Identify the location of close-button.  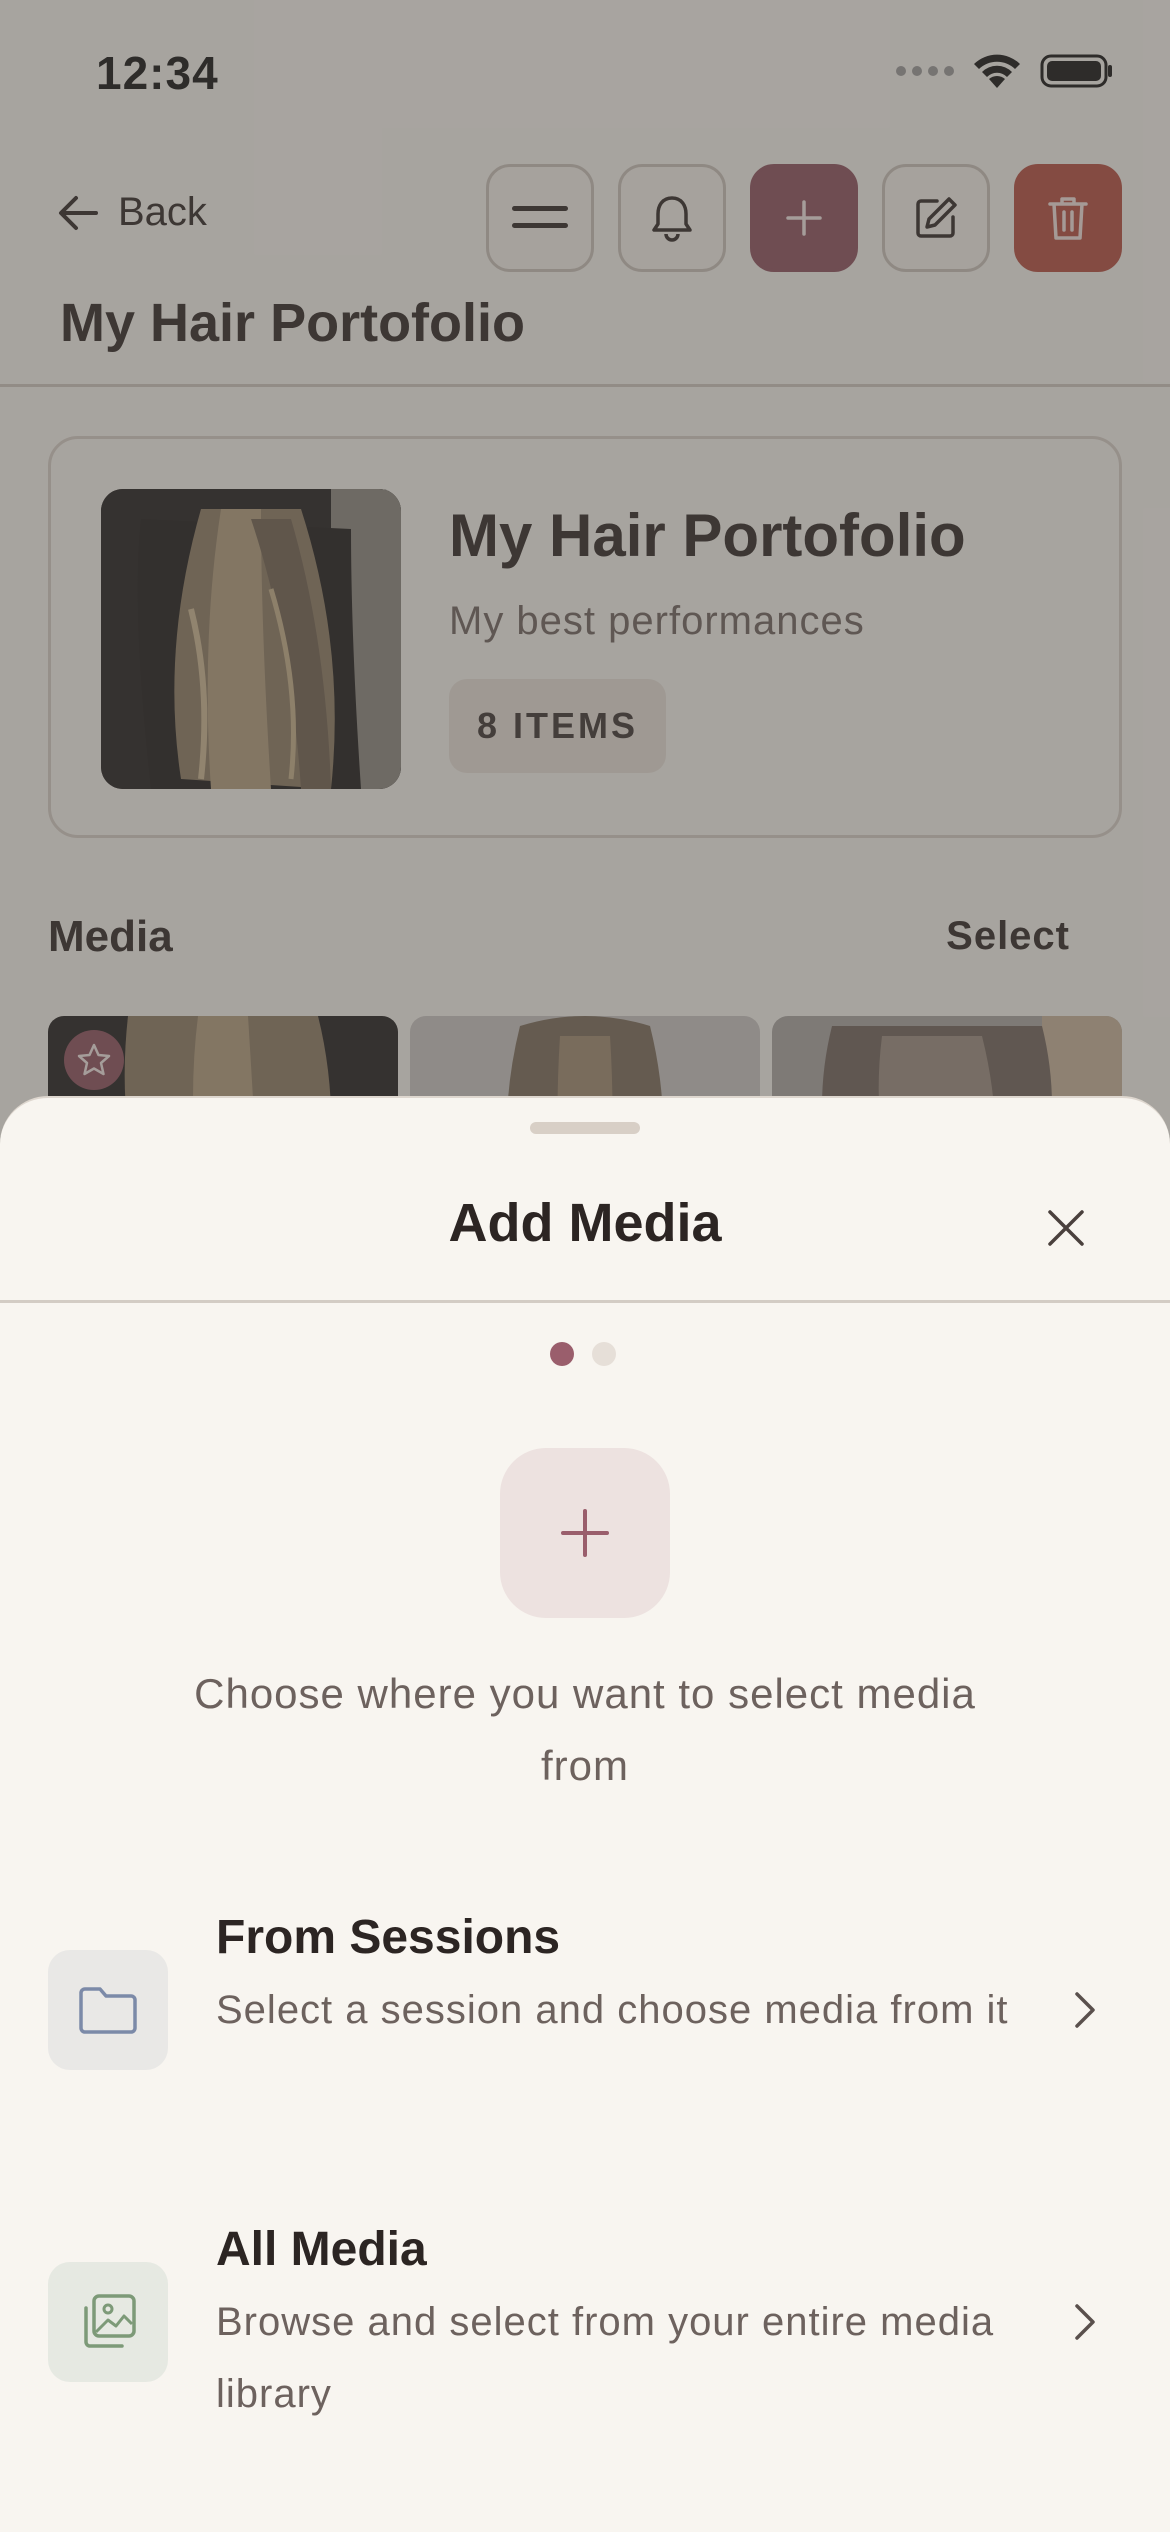
(1066, 1228).